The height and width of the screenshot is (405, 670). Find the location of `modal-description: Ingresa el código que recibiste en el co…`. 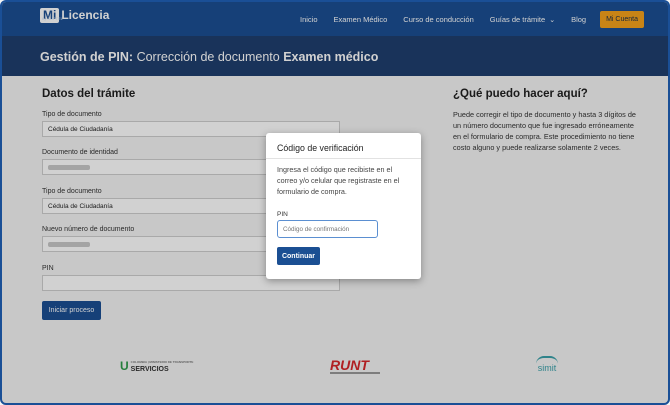

modal-description: Ingresa el código que recibiste en el co… is located at coordinates (338, 180).